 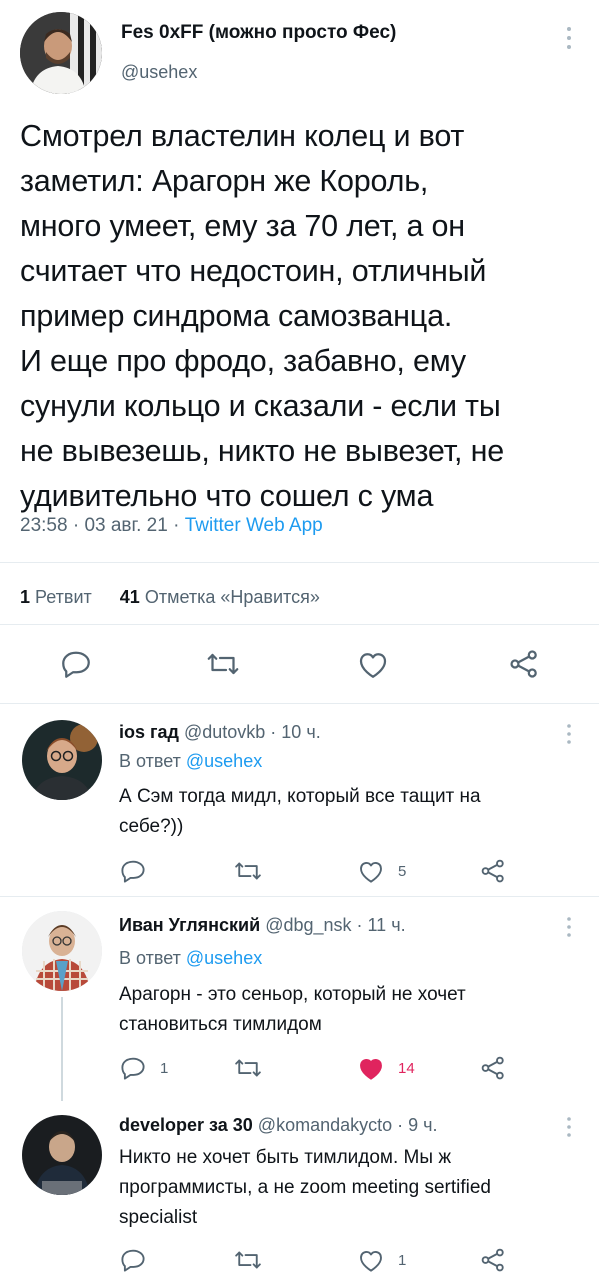 I want to click on tweet-time: 23:58, so click(x=44, y=525).